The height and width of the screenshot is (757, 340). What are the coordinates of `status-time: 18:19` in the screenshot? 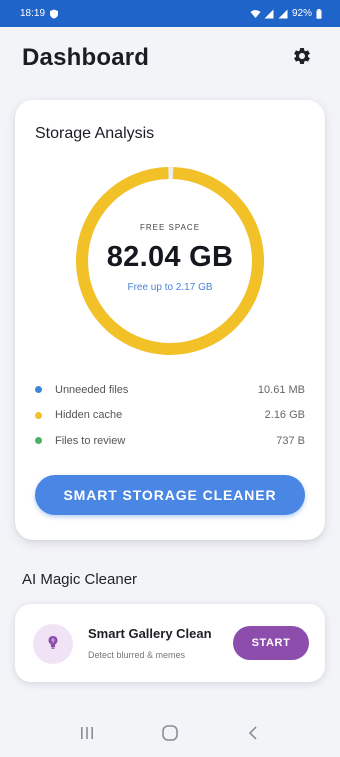 It's located at (33, 13).